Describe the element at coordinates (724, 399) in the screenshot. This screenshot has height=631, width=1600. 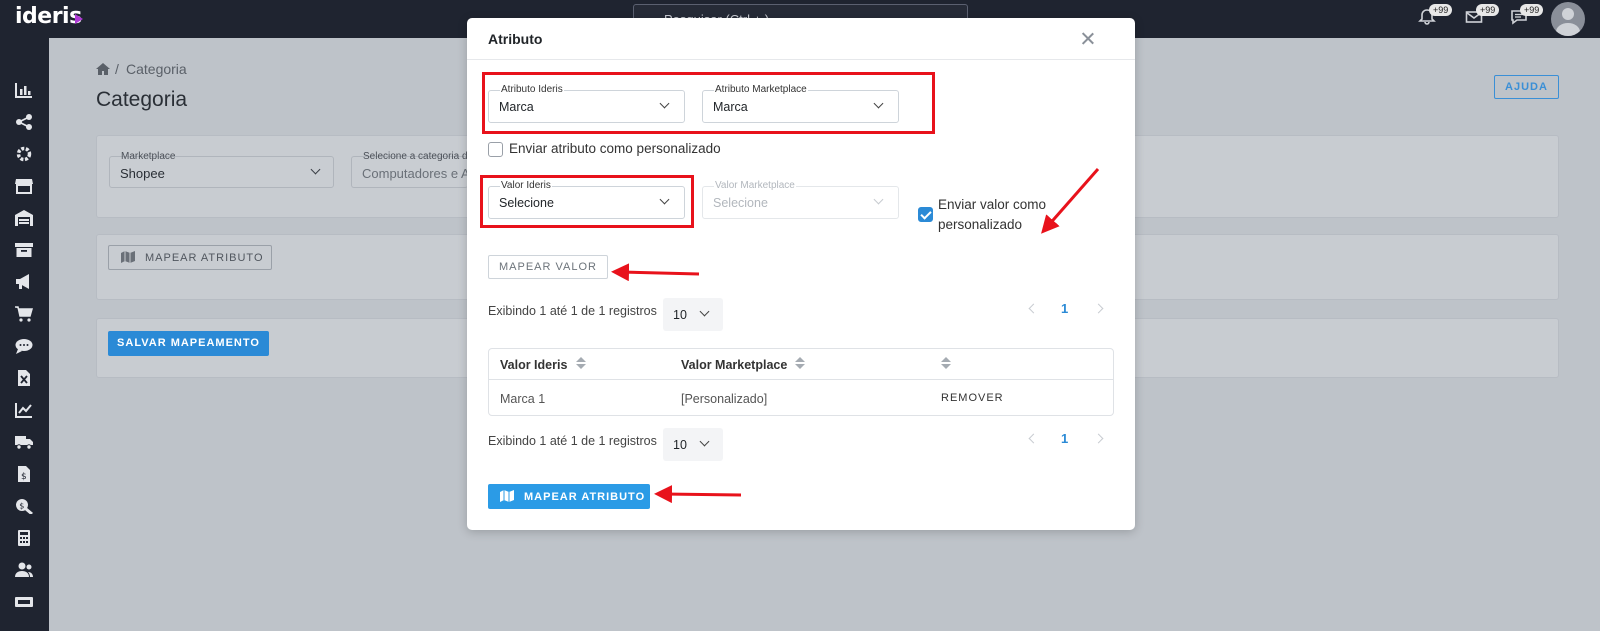
I see `table-cell-valor-marketplace: [Personalizado]` at that location.